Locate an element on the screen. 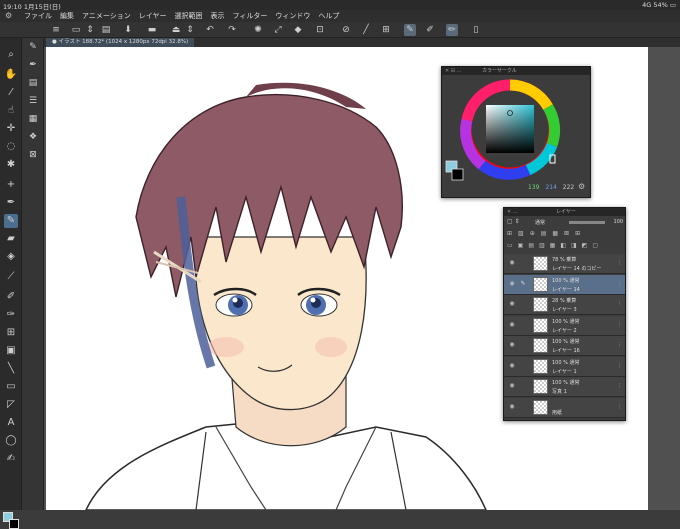  layer-row: ◉ 100 % 通常 レイヤー 2 ⋮ is located at coordinates (564, 325).